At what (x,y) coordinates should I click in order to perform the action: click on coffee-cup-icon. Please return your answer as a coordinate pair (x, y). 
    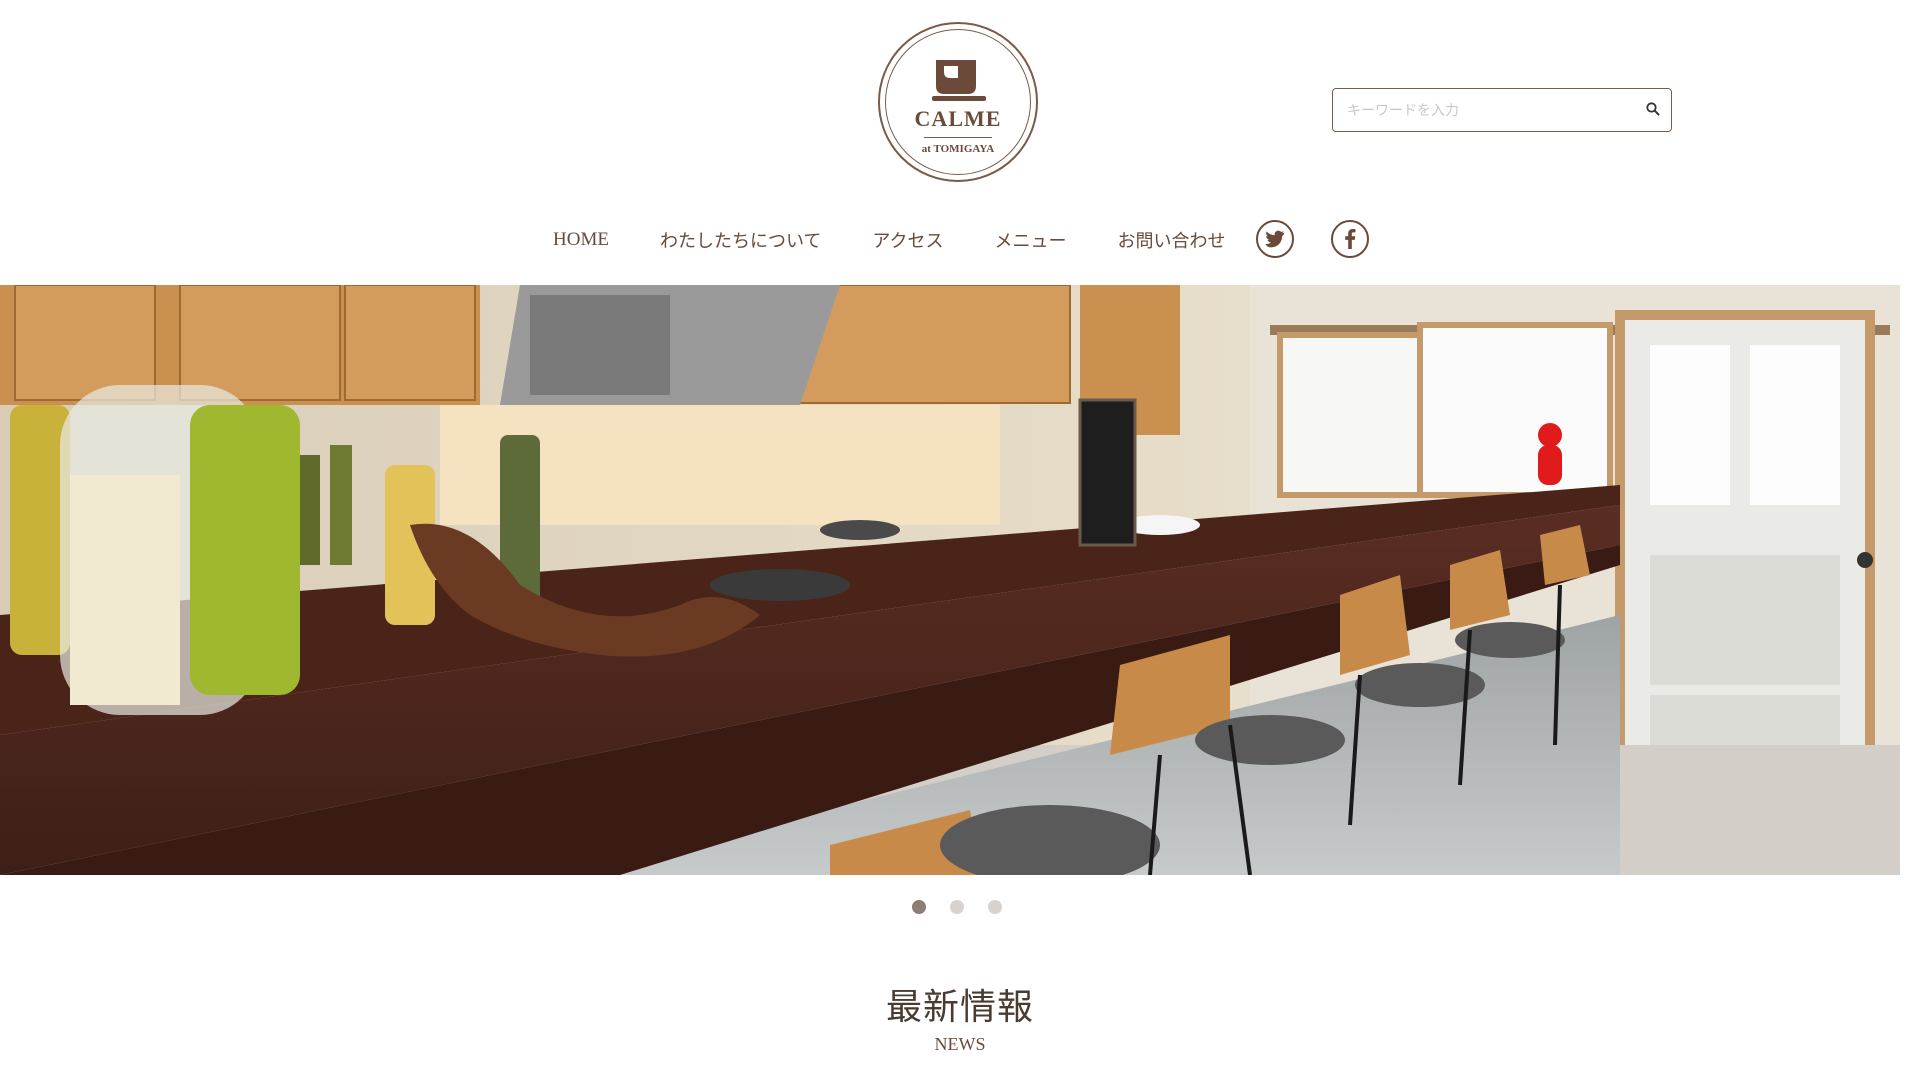
    Looking at the image, I should click on (959, 80).